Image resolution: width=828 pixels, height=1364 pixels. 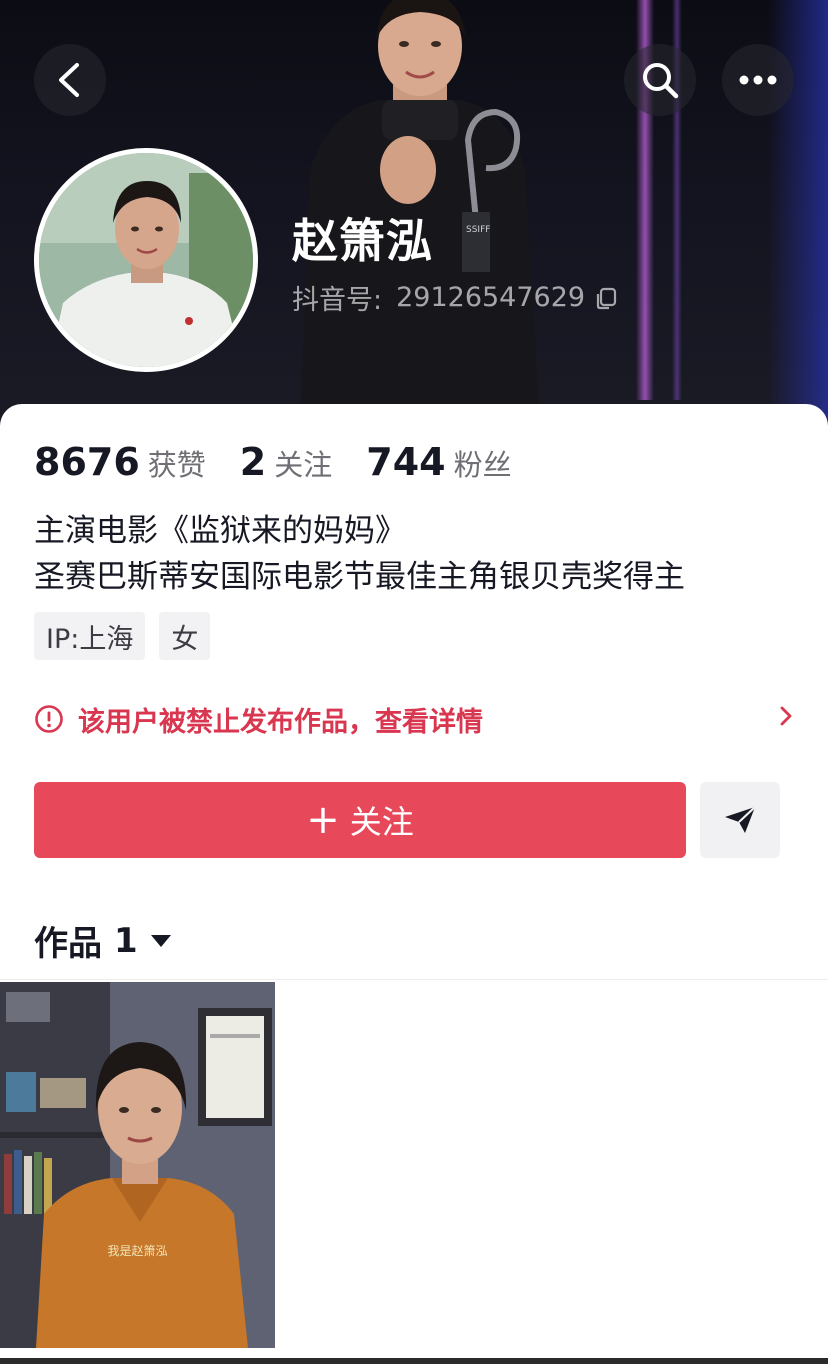 What do you see at coordinates (87, 462) in the screenshot?
I see `stat-value: 8676` at bounding box center [87, 462].